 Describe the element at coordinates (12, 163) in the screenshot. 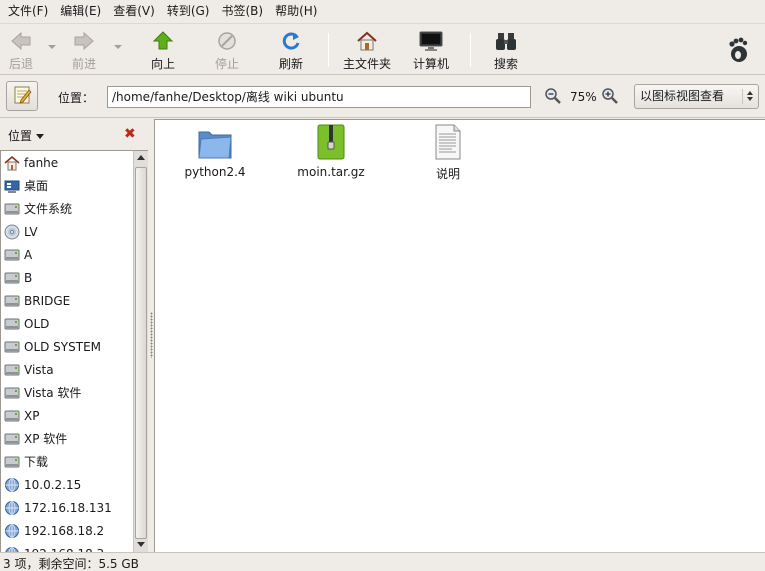

I see `home-icon` at that location.